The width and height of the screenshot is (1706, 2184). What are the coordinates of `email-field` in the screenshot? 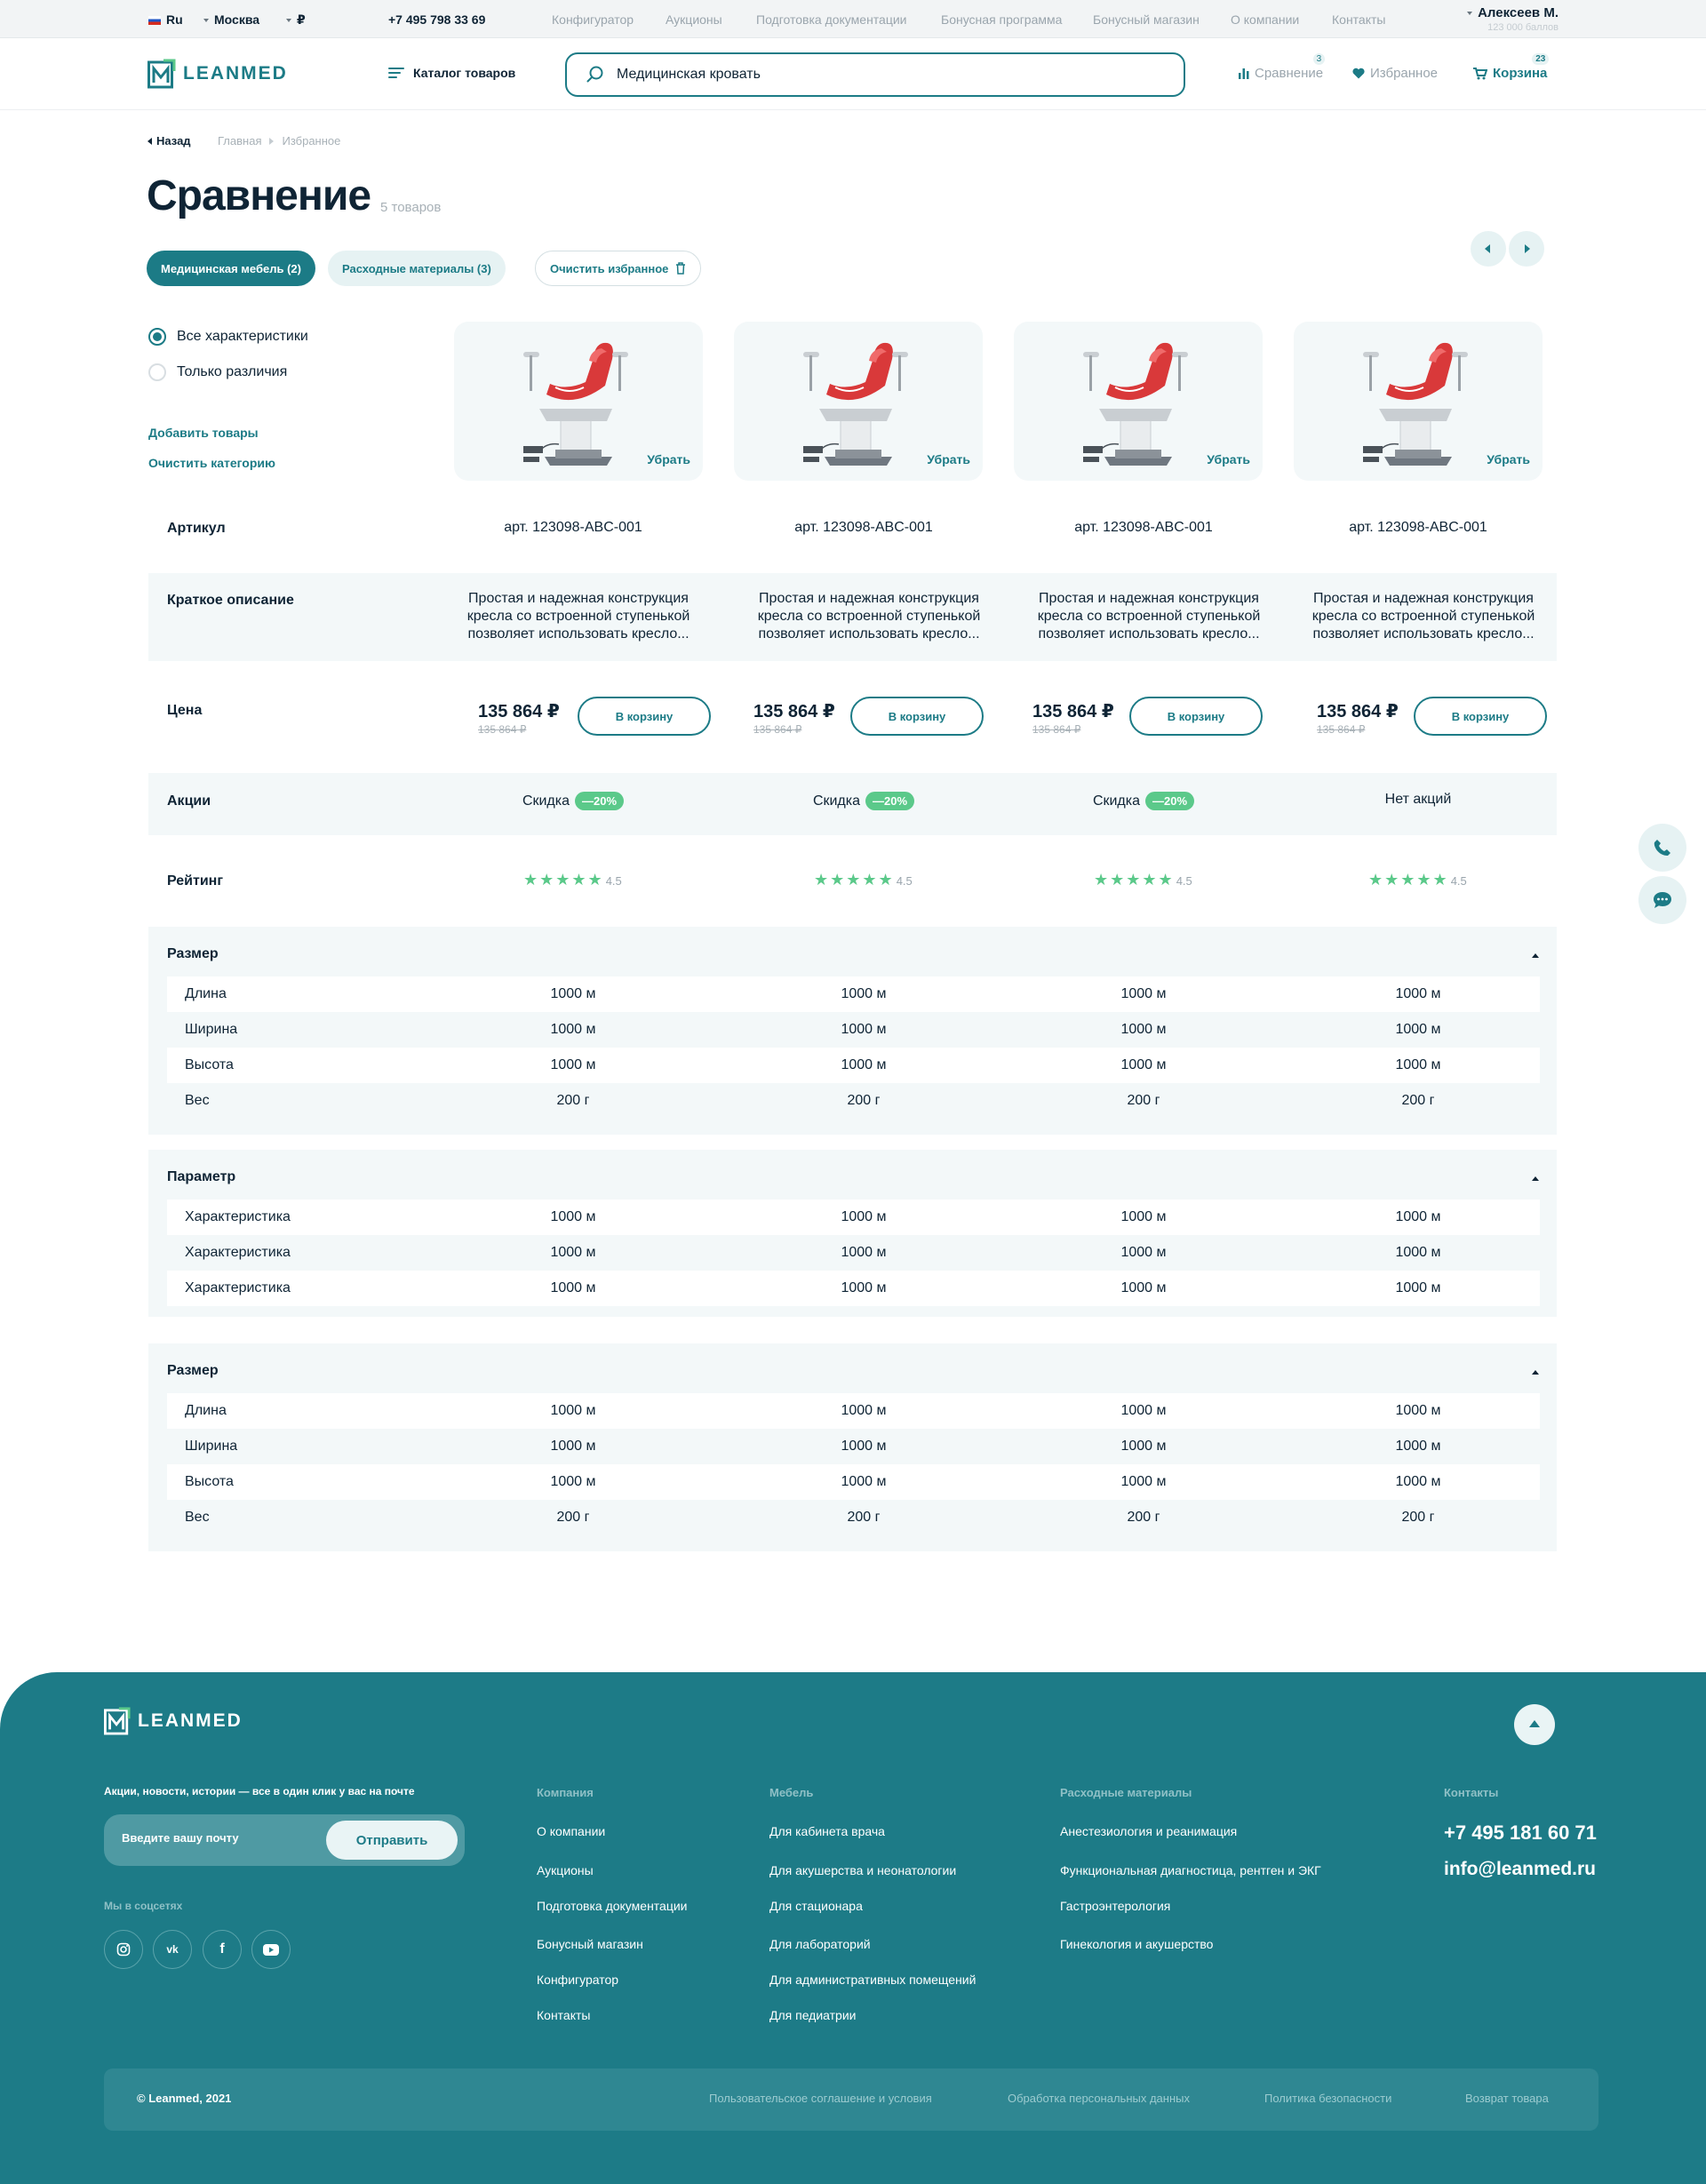 It's located at (210, 1838).